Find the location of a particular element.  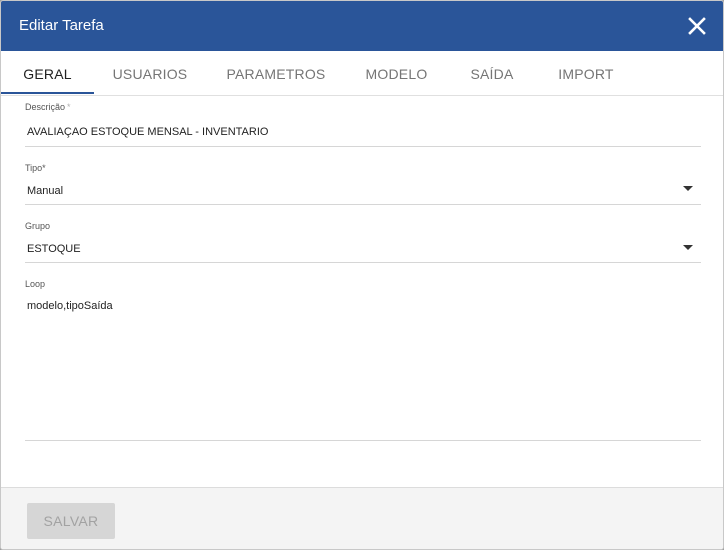

tipo-underline is located at coordinates (363, 204).